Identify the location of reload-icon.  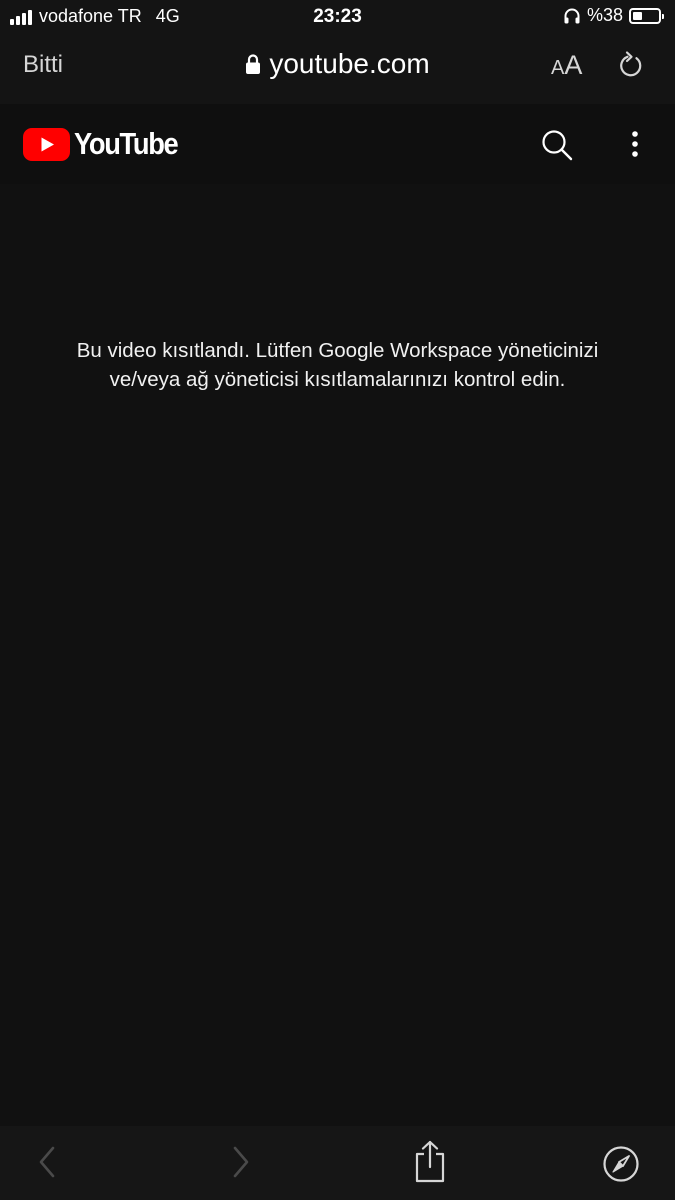
(631, 64).